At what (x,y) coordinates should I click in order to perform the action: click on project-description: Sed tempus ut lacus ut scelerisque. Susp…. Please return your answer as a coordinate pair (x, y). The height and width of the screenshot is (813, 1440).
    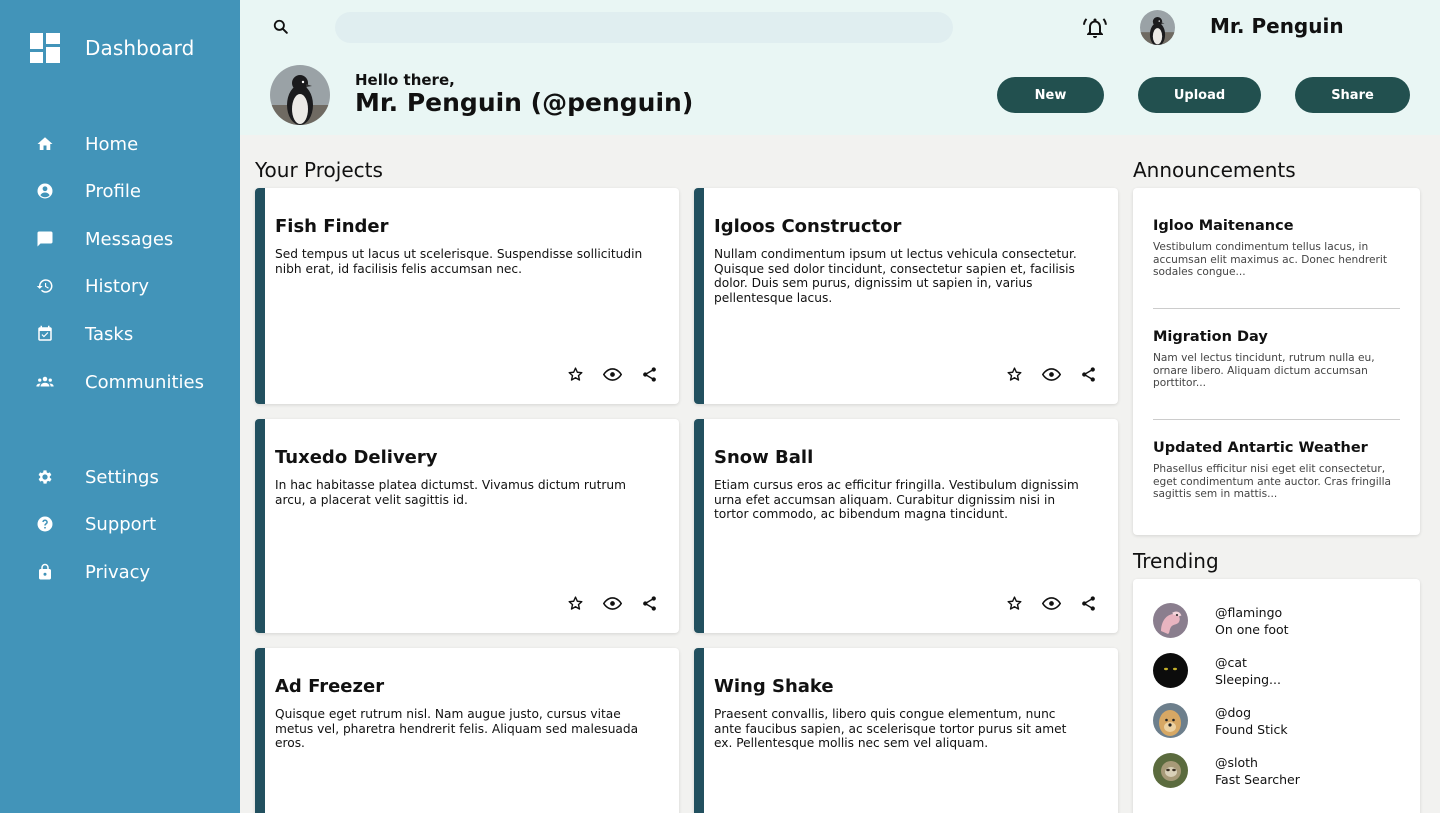
    Looking at the image, I should click on (459, 261).